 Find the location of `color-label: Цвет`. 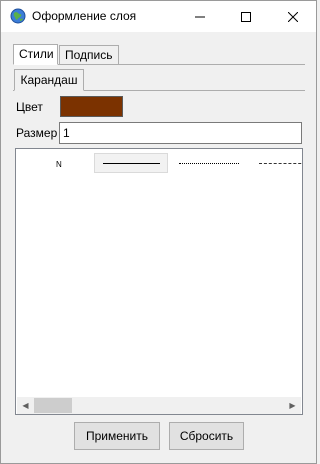

color-label: Цвет is located at coordinates (29, 107).